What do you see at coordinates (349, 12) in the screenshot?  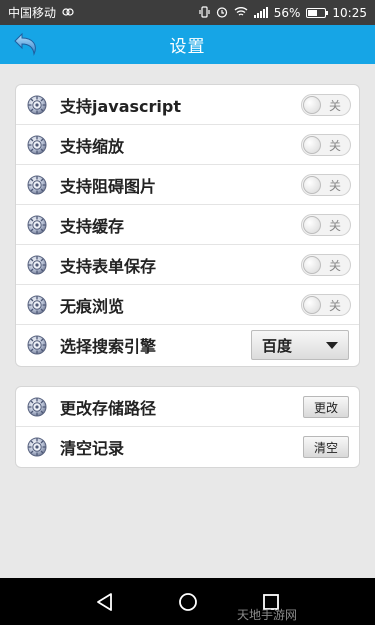 I see `clock: 10:25` at bounding box center [349, 12].